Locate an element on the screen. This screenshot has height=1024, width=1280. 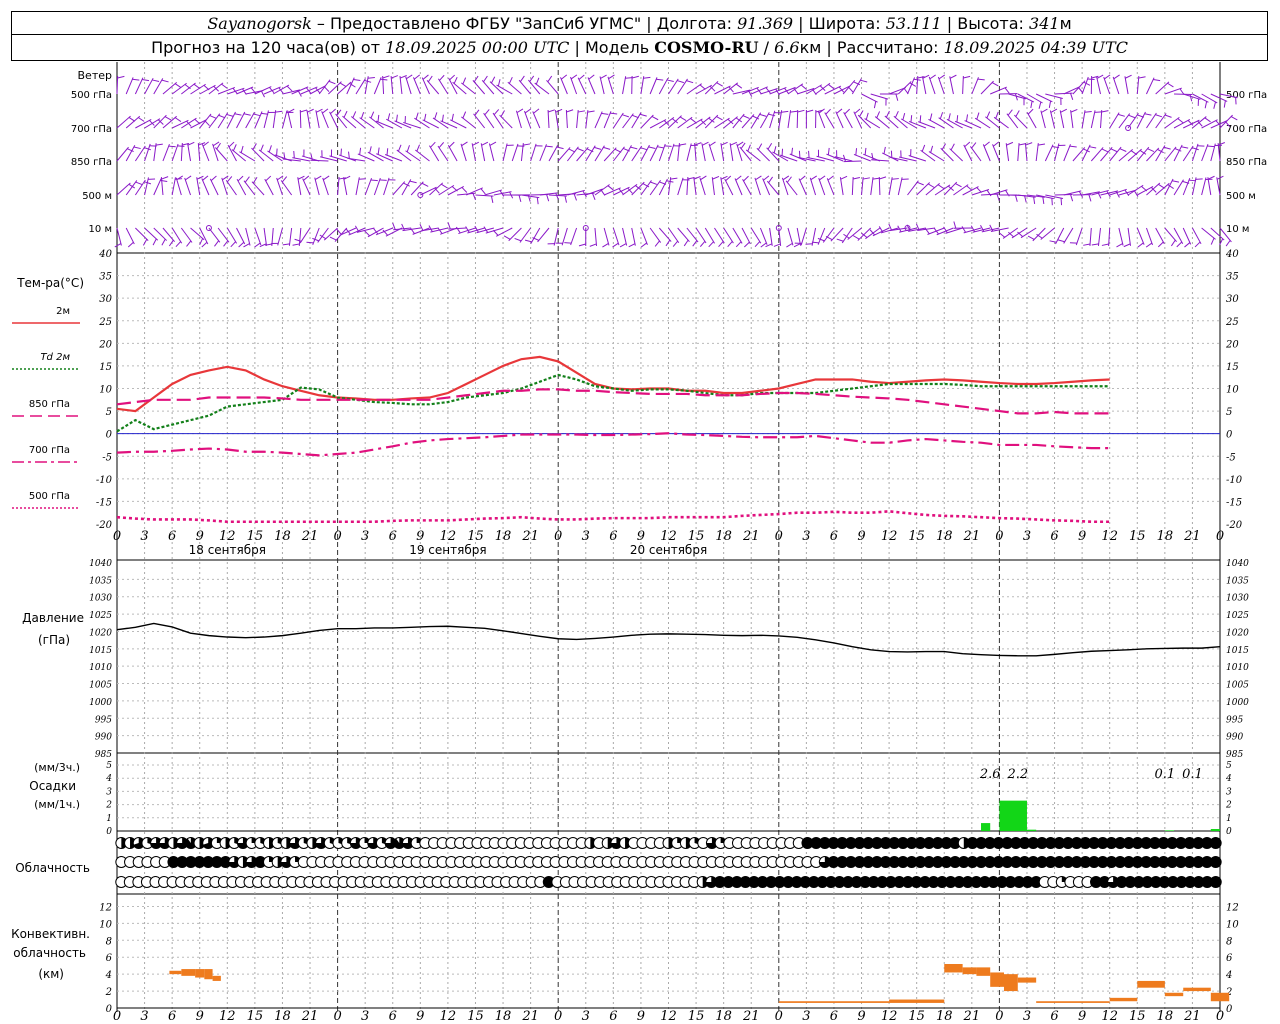
precip-bar is located at coordinates (1031, 830).